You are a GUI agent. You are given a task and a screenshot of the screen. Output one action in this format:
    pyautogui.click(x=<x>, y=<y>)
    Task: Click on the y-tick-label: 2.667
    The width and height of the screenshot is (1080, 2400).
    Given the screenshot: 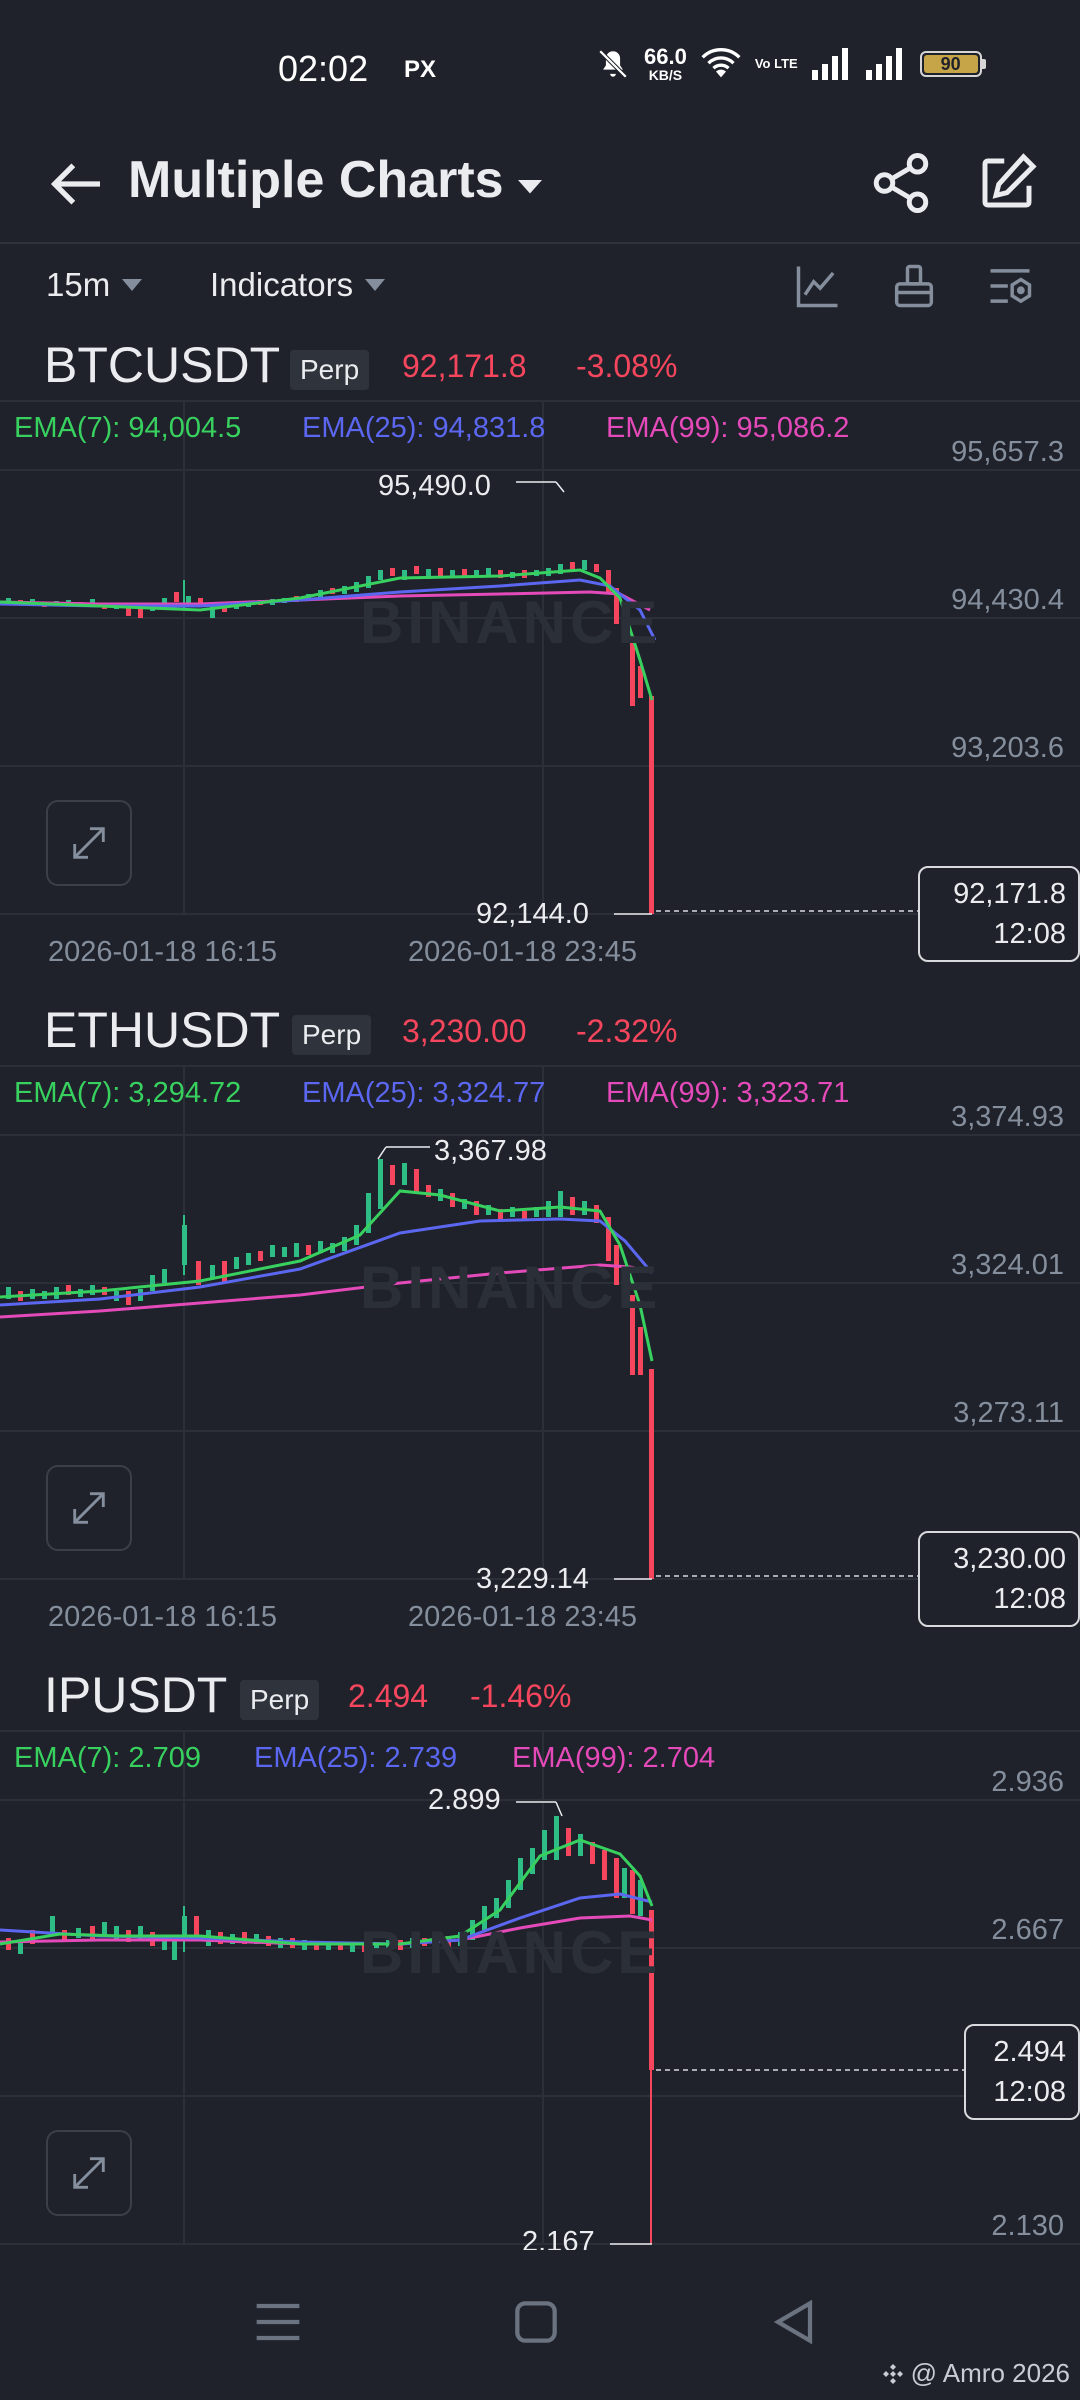 What is the action you would take?
    pyautogui.click(x=1027, y=1930)
    